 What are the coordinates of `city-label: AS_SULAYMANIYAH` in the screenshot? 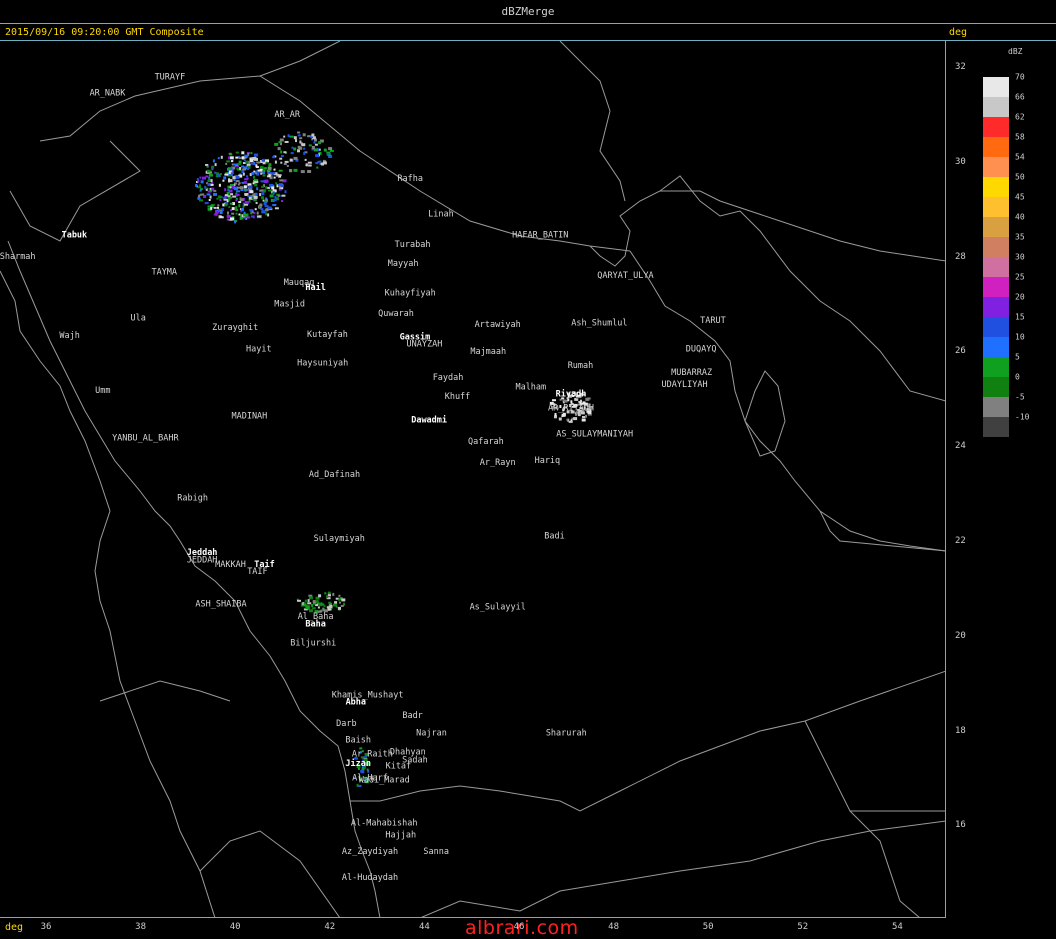 It's located at (594, 435).